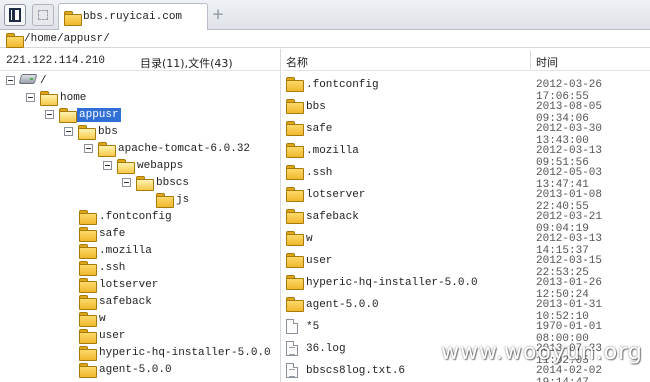  I want to click on dir-file-count: 目录(11),文件(43), so click(186, 63).